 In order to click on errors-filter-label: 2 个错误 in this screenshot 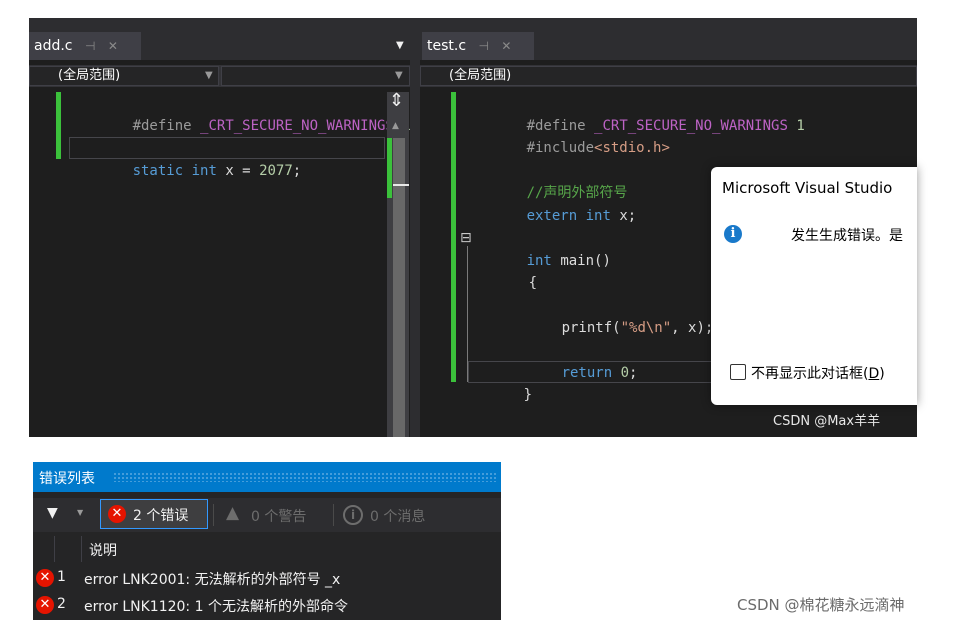, I will do `click(161, 516)`.